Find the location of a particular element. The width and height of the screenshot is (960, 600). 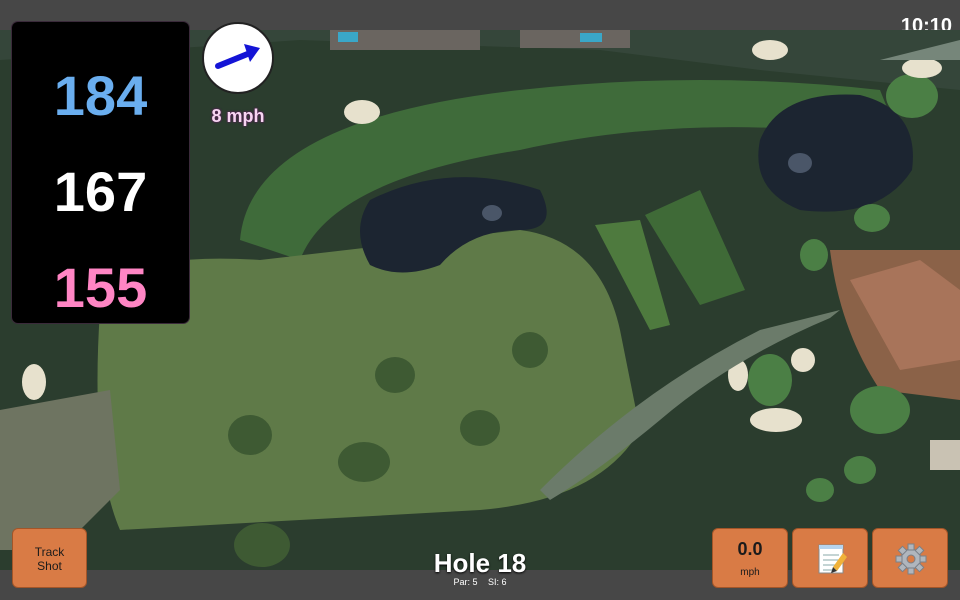

wind-arrow-icon is located at coordinates (237, 56).